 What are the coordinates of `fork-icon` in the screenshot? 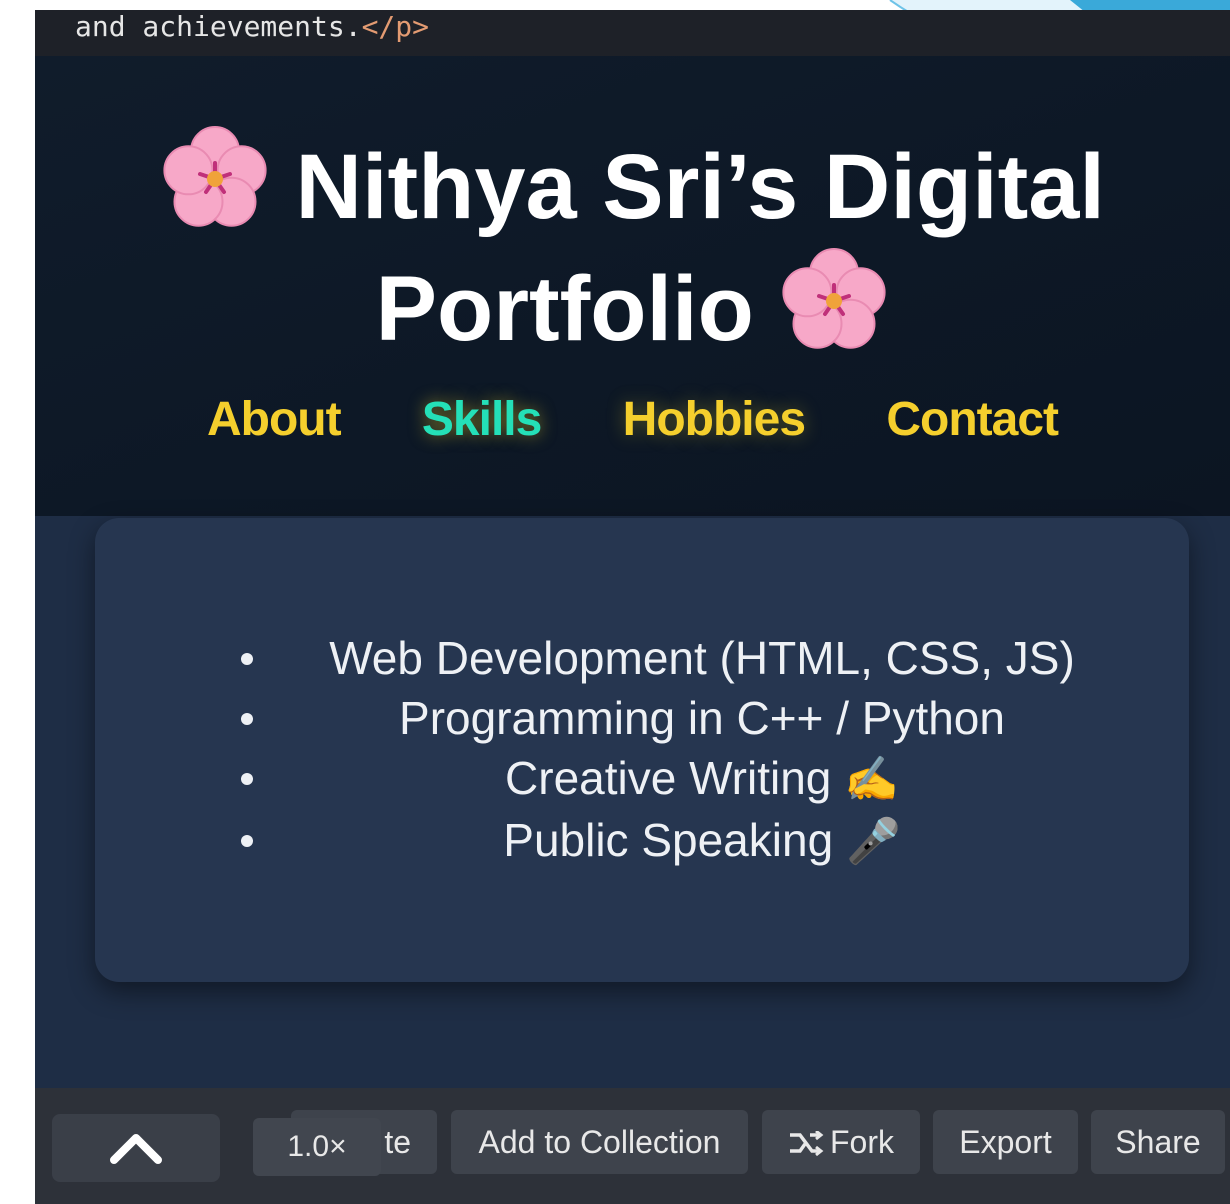 It's located at (807, 1143).